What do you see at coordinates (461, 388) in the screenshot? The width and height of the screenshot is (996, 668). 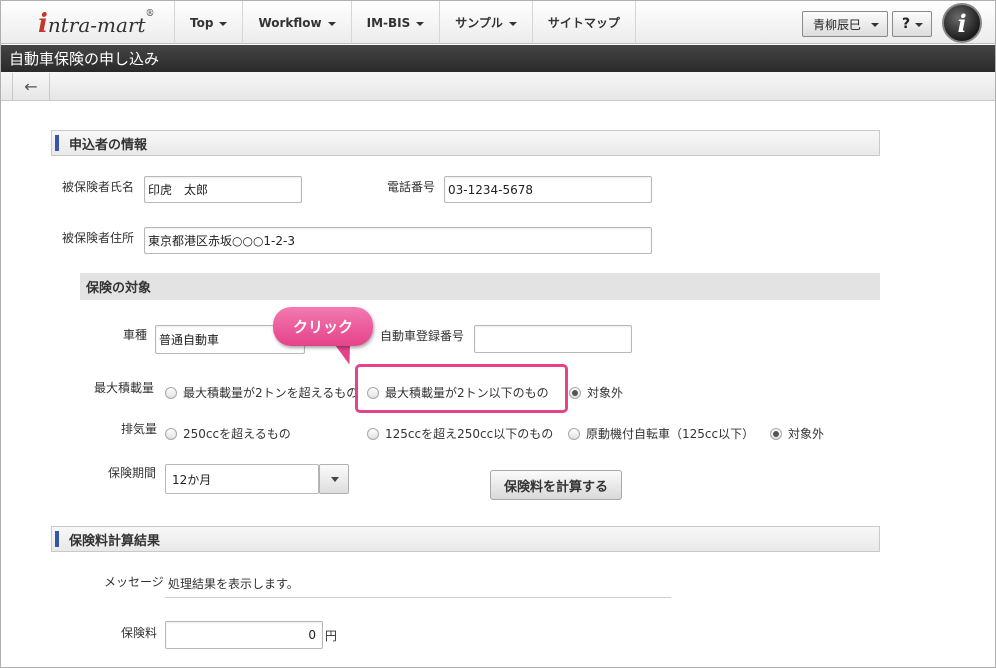 I see `highlight-box` at bounding box center [461, 388].